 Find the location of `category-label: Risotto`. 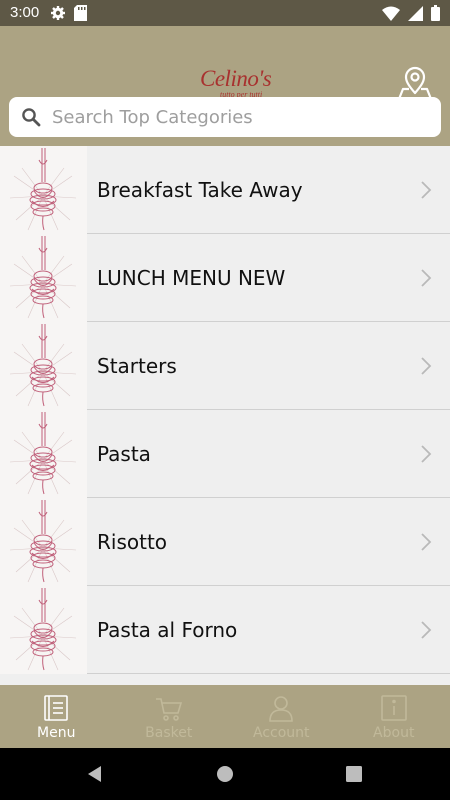

category-label: Risotto is located at coordinates (132, 542).